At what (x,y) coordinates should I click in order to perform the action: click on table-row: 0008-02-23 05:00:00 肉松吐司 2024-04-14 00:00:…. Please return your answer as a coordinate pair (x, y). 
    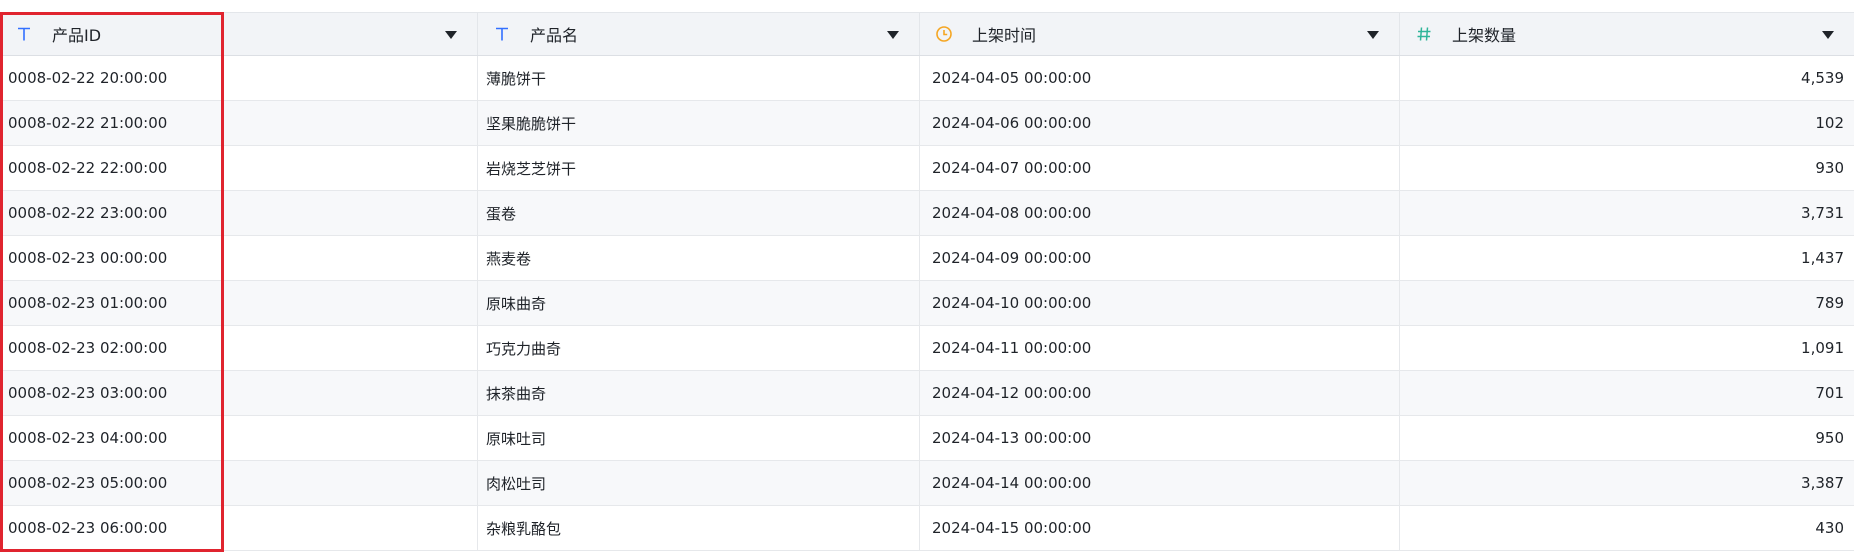
    Looking at the image, I should click on (927, 483).